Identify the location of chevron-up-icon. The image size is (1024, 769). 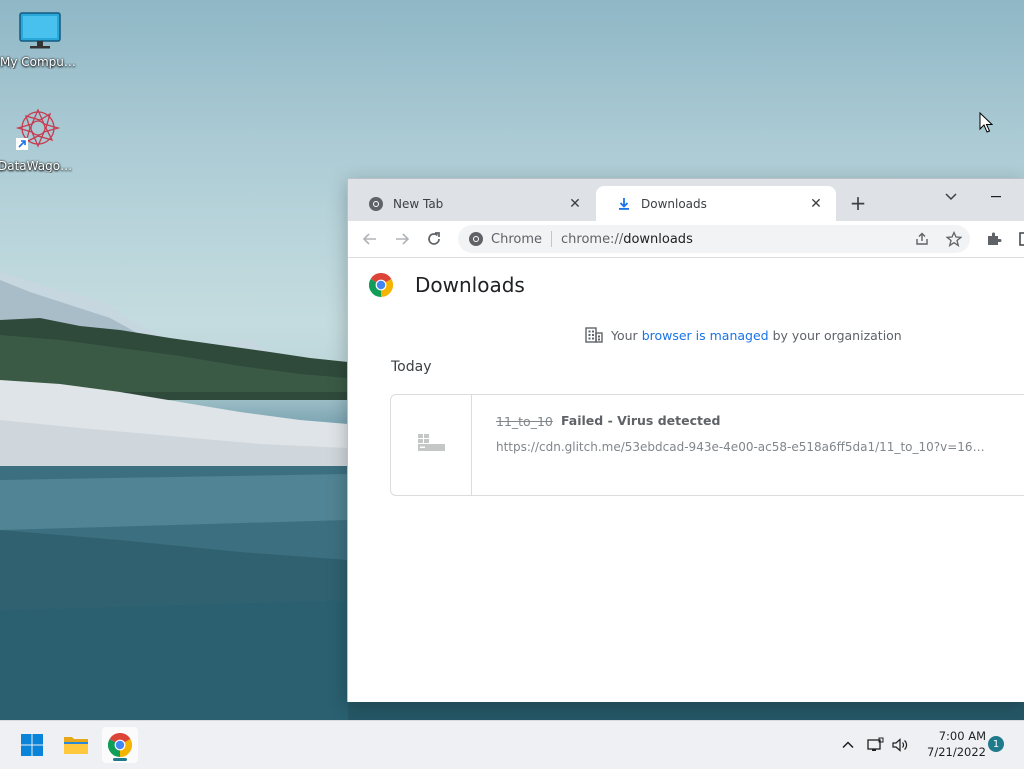
(848, 745).